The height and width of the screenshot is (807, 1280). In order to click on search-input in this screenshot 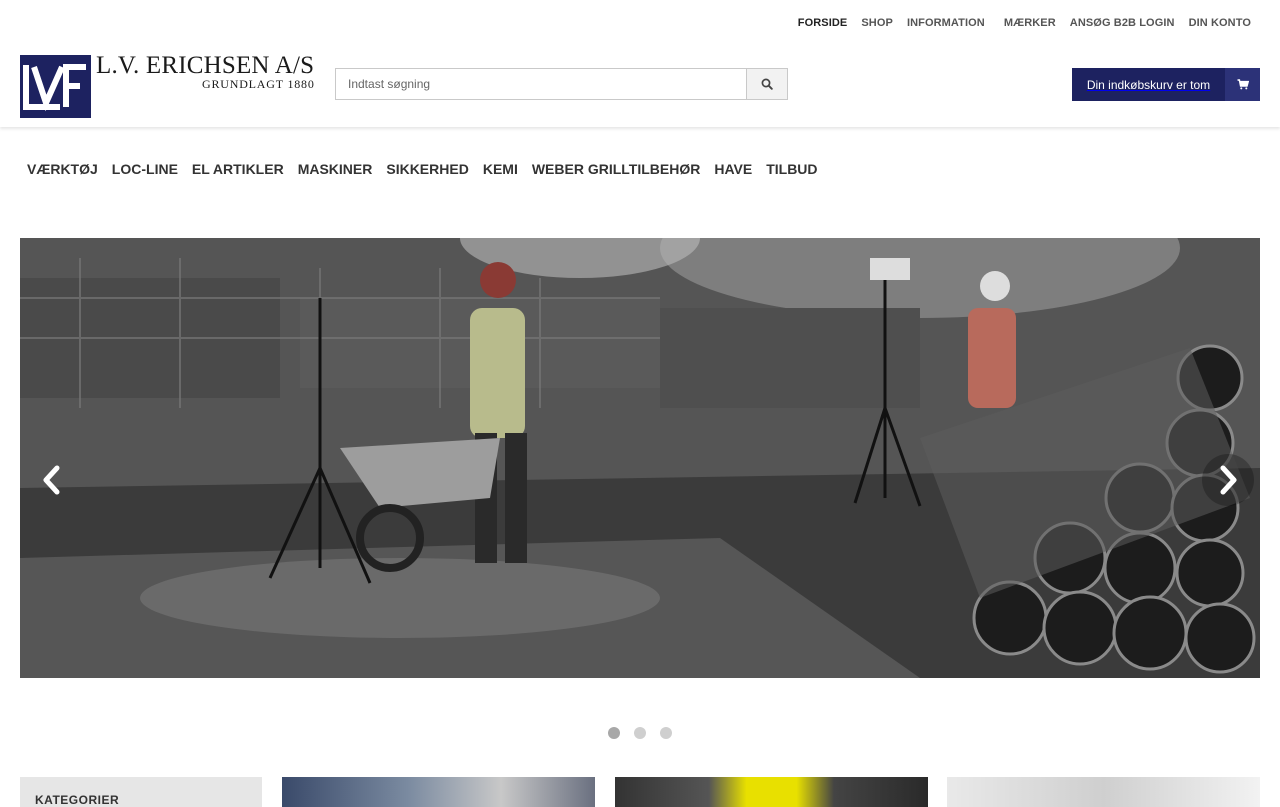, I will do `click(540, 84)`.